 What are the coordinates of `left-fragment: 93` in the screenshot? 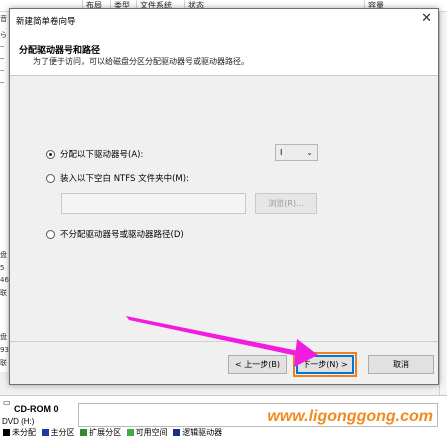 It's located at (4, 350).